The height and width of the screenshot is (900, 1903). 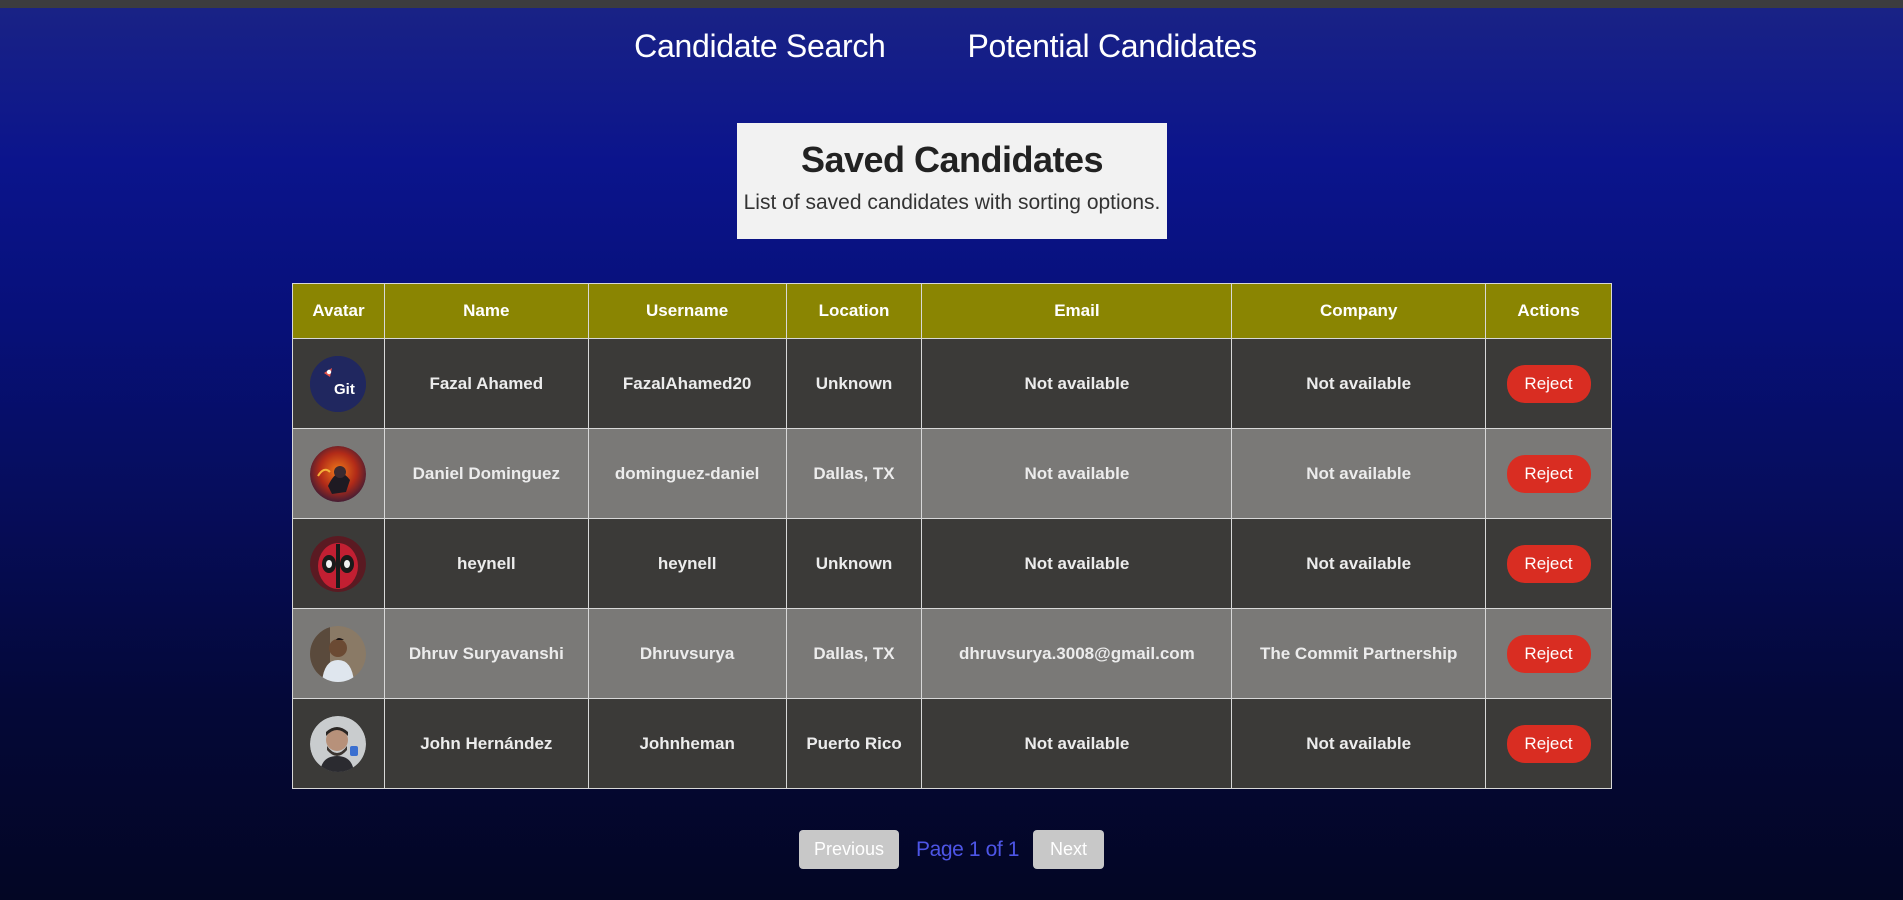 I want to click on next-button: Next, so click(x=1069, y=849).